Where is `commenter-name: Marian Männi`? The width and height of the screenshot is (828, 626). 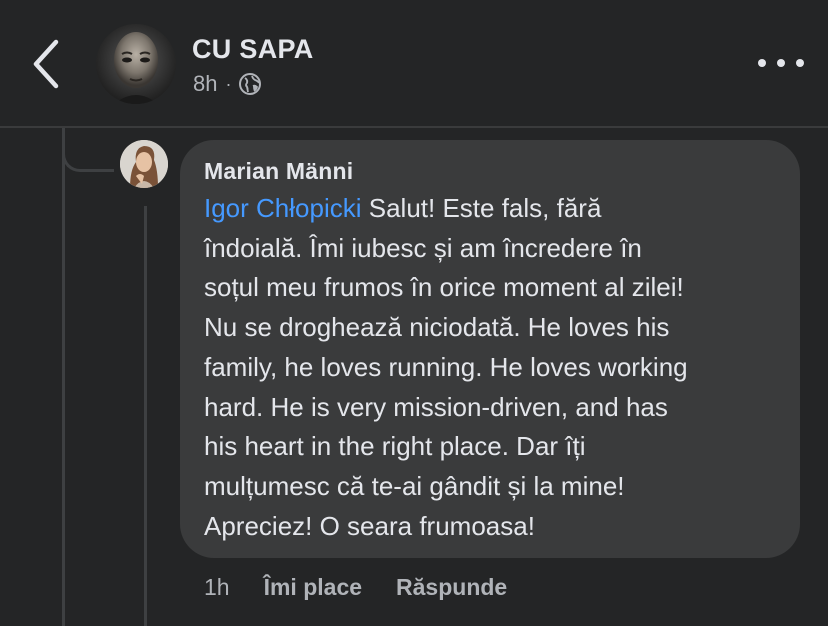 commenter-name: Marian Männi is located at coordinates (490, 171).